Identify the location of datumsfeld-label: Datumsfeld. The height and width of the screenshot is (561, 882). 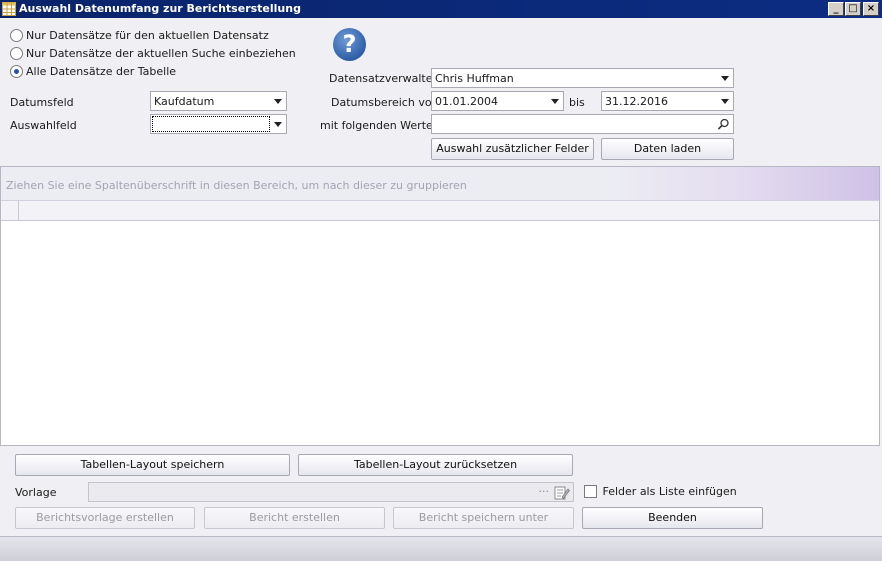
(42, 102).